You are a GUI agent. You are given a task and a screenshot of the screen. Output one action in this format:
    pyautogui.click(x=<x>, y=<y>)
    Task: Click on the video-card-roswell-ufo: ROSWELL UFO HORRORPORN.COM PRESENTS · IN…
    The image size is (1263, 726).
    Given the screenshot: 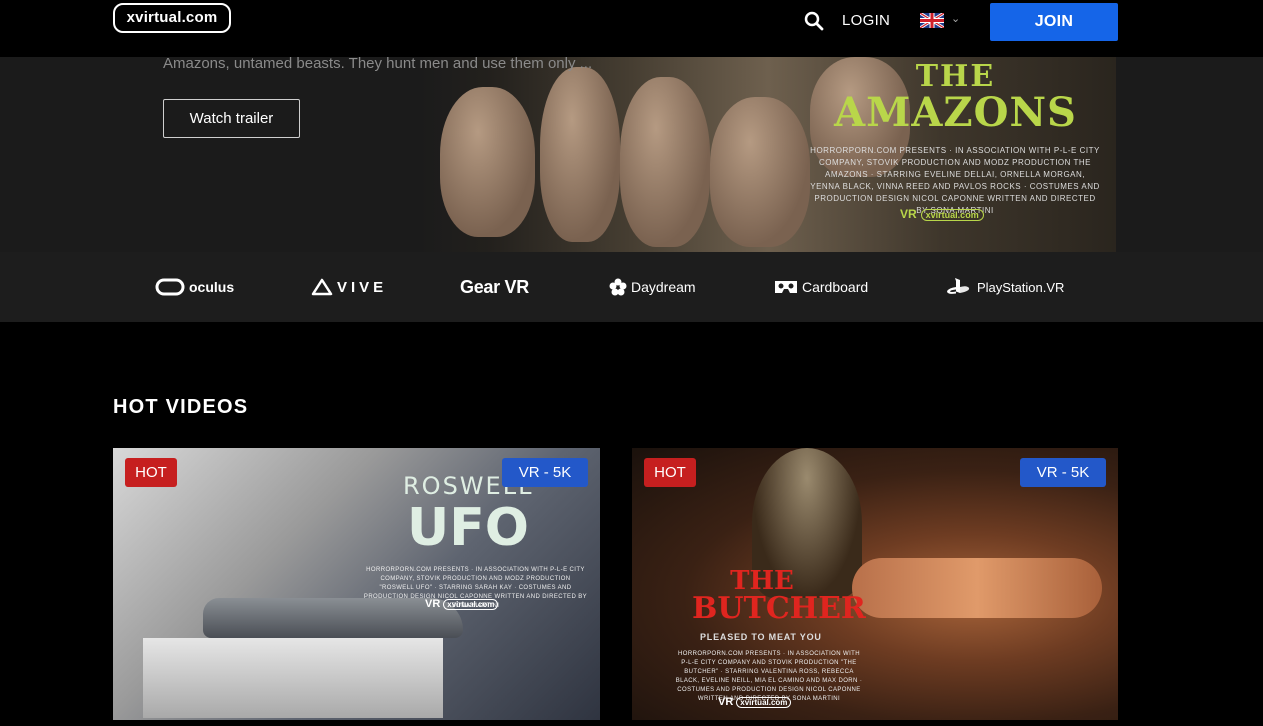 What is the action you would take?
    pyautogui.click(x=356, y=584)
    